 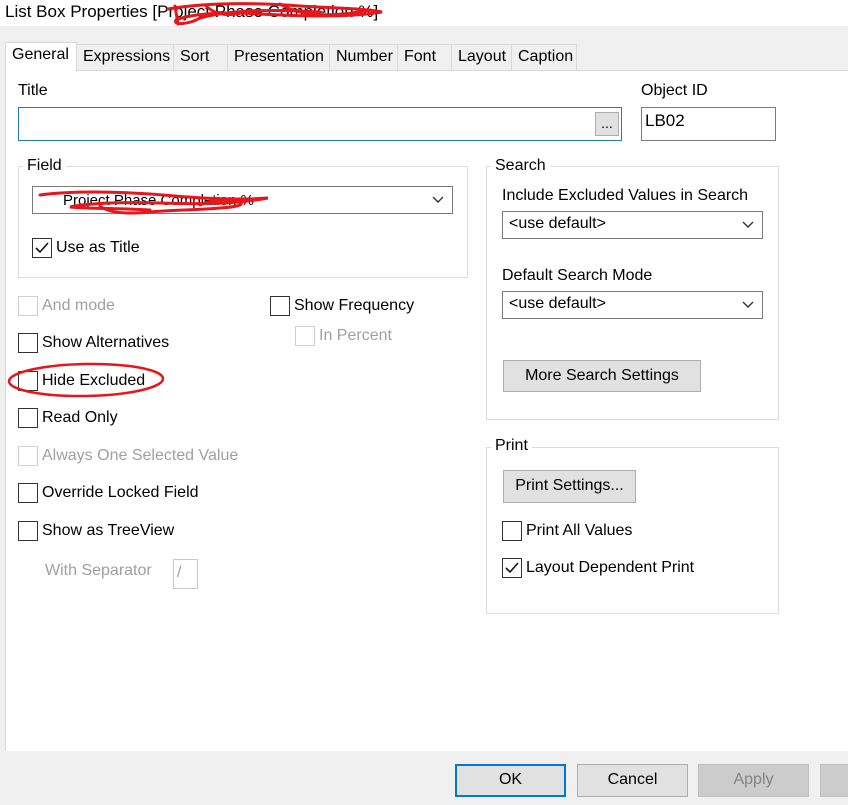 I want to click on default-search-mode-label: Default Search Mode, so click(x=577, y=275).